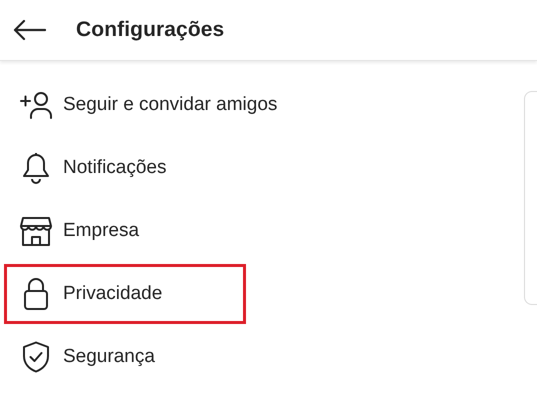  I want to click on settings-item: Segurança, so click(125, 357).